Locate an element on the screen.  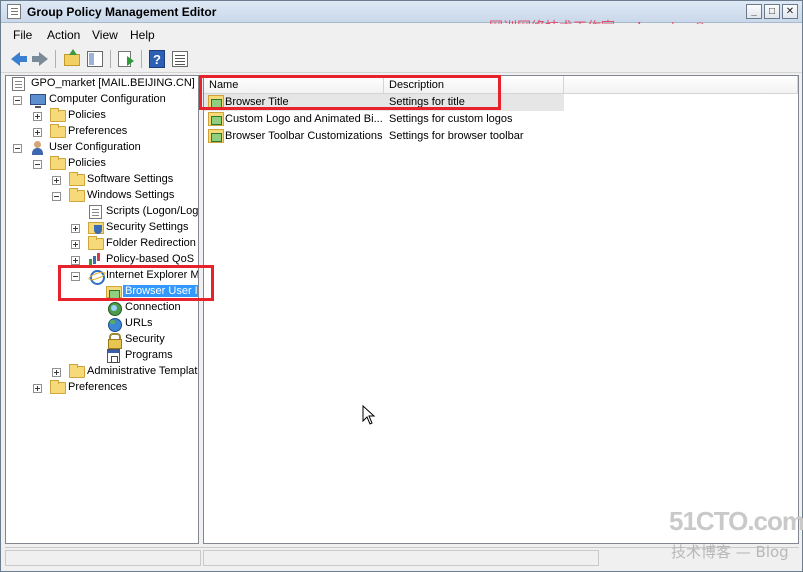
properties-icon is located at coordinates (180, 59).